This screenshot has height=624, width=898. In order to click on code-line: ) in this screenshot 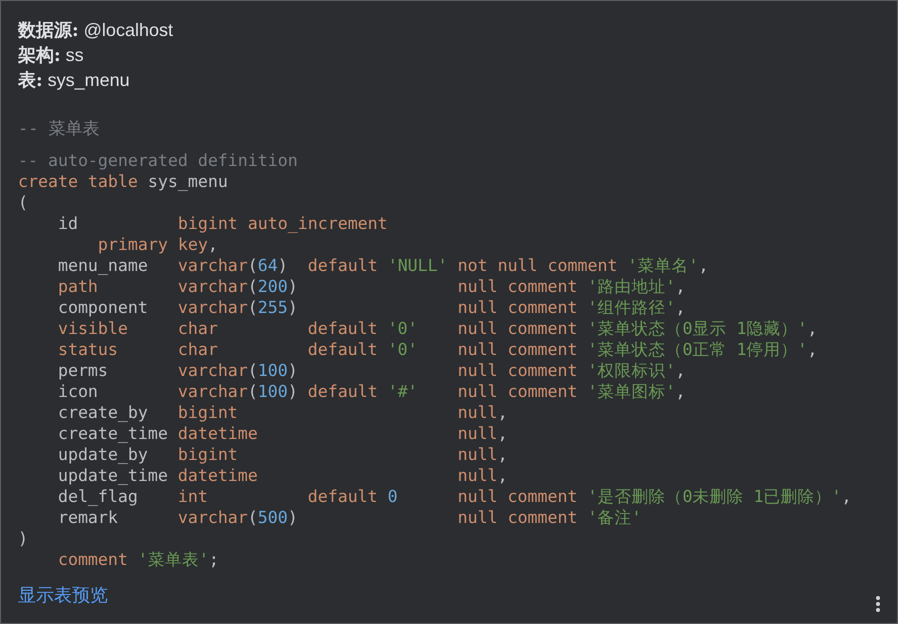, I will do `click(23, 538)`.